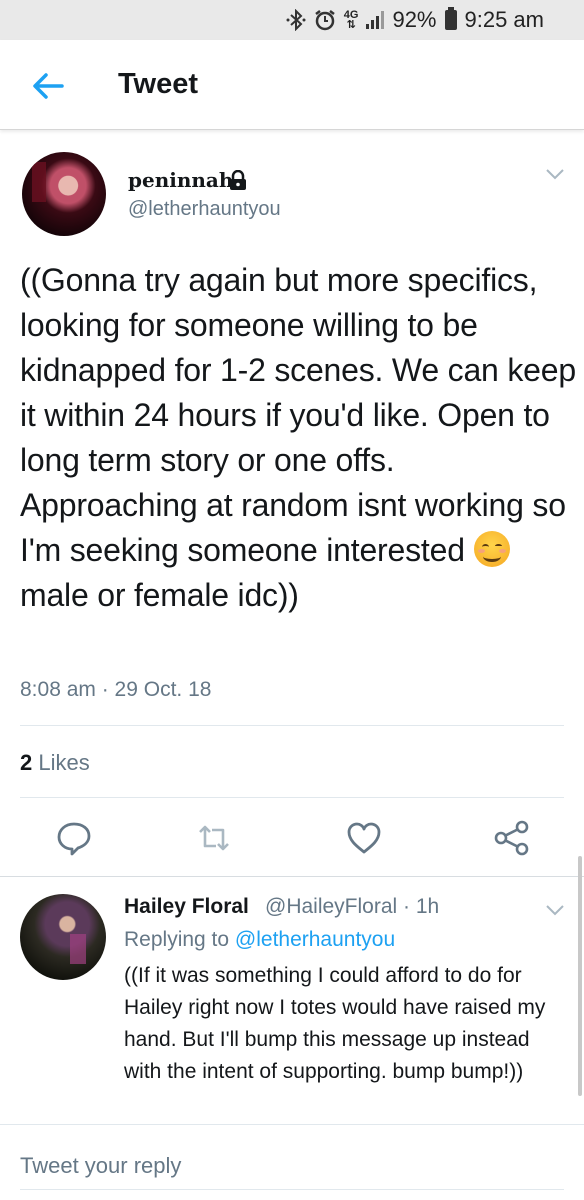 The width and height of the screenshot is (584, 1200). Describe the element at coordinates (351, 15) in the screenshot. I see `network-type-label: 4G` at that location.